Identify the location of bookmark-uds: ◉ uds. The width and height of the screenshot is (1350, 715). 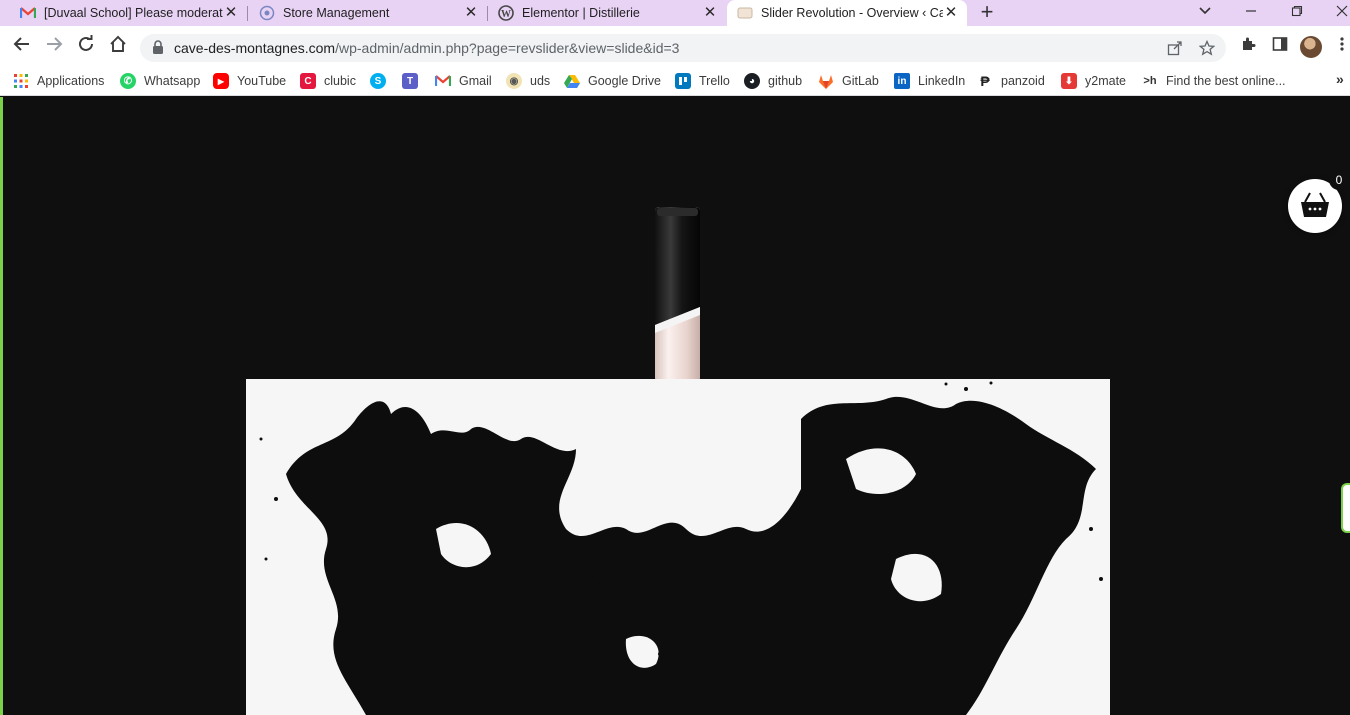
(528, 81).